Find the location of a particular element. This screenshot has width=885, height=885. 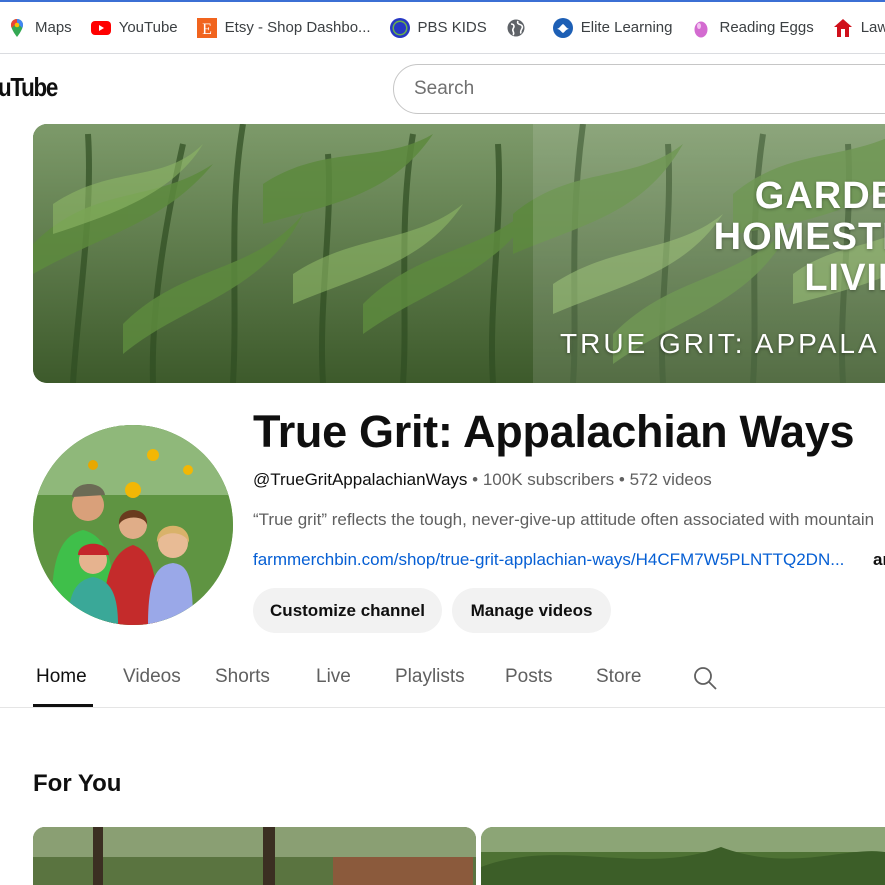

banner-line: LIVING is located at coordinates (844, 278).